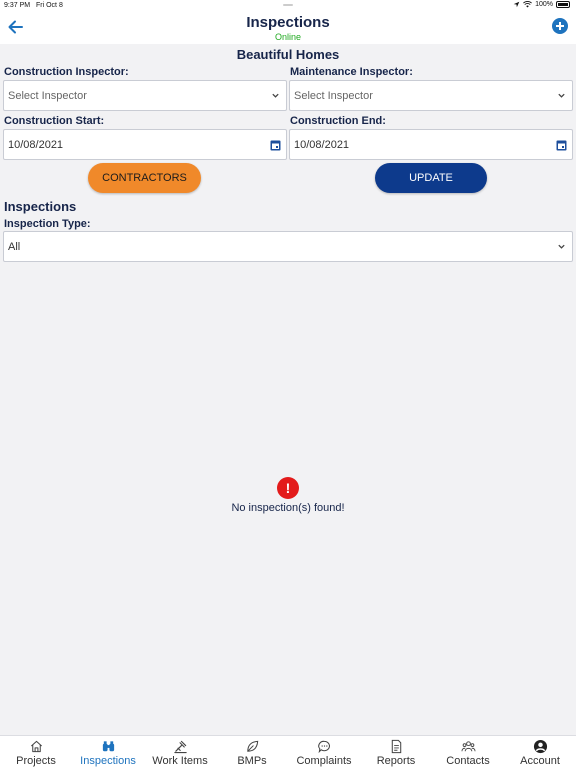 The image size is (576, 768). Describe the element at coordinates (431, 95) in the screenshot. I see `maintenance-inspector-select: Select Inspector` at that location.